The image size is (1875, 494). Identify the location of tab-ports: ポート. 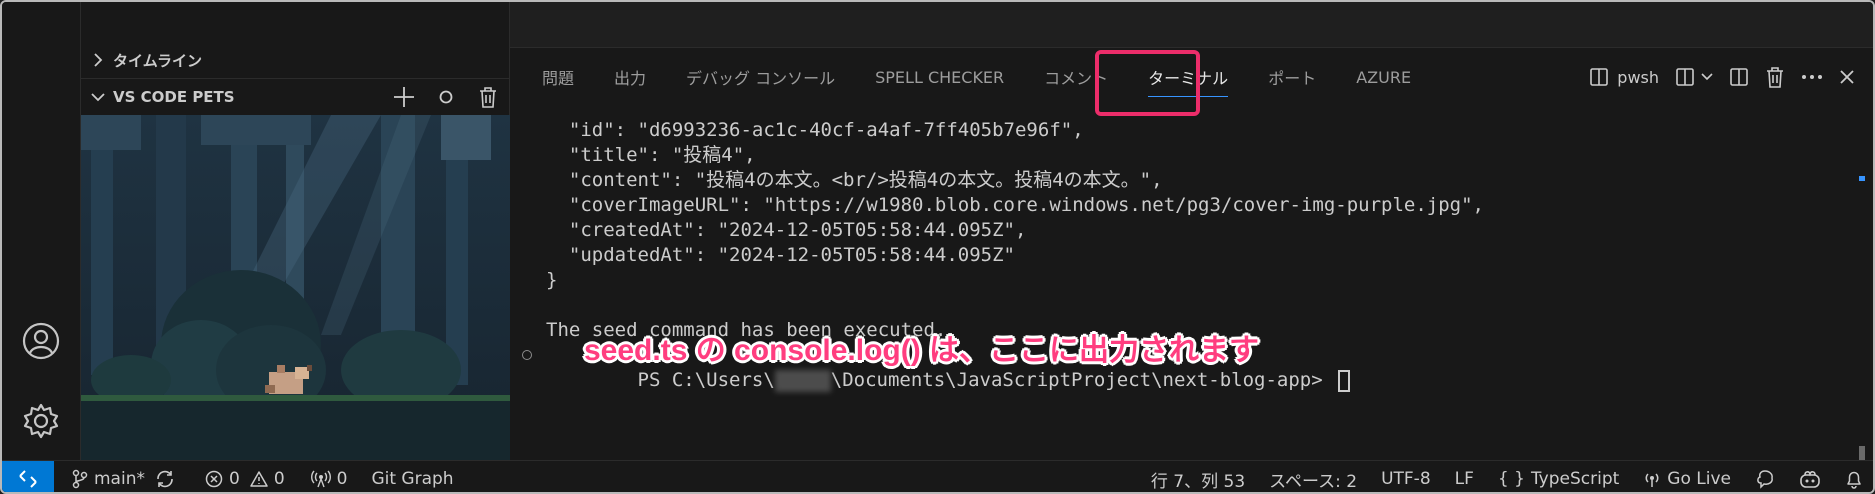
(1292, 77).